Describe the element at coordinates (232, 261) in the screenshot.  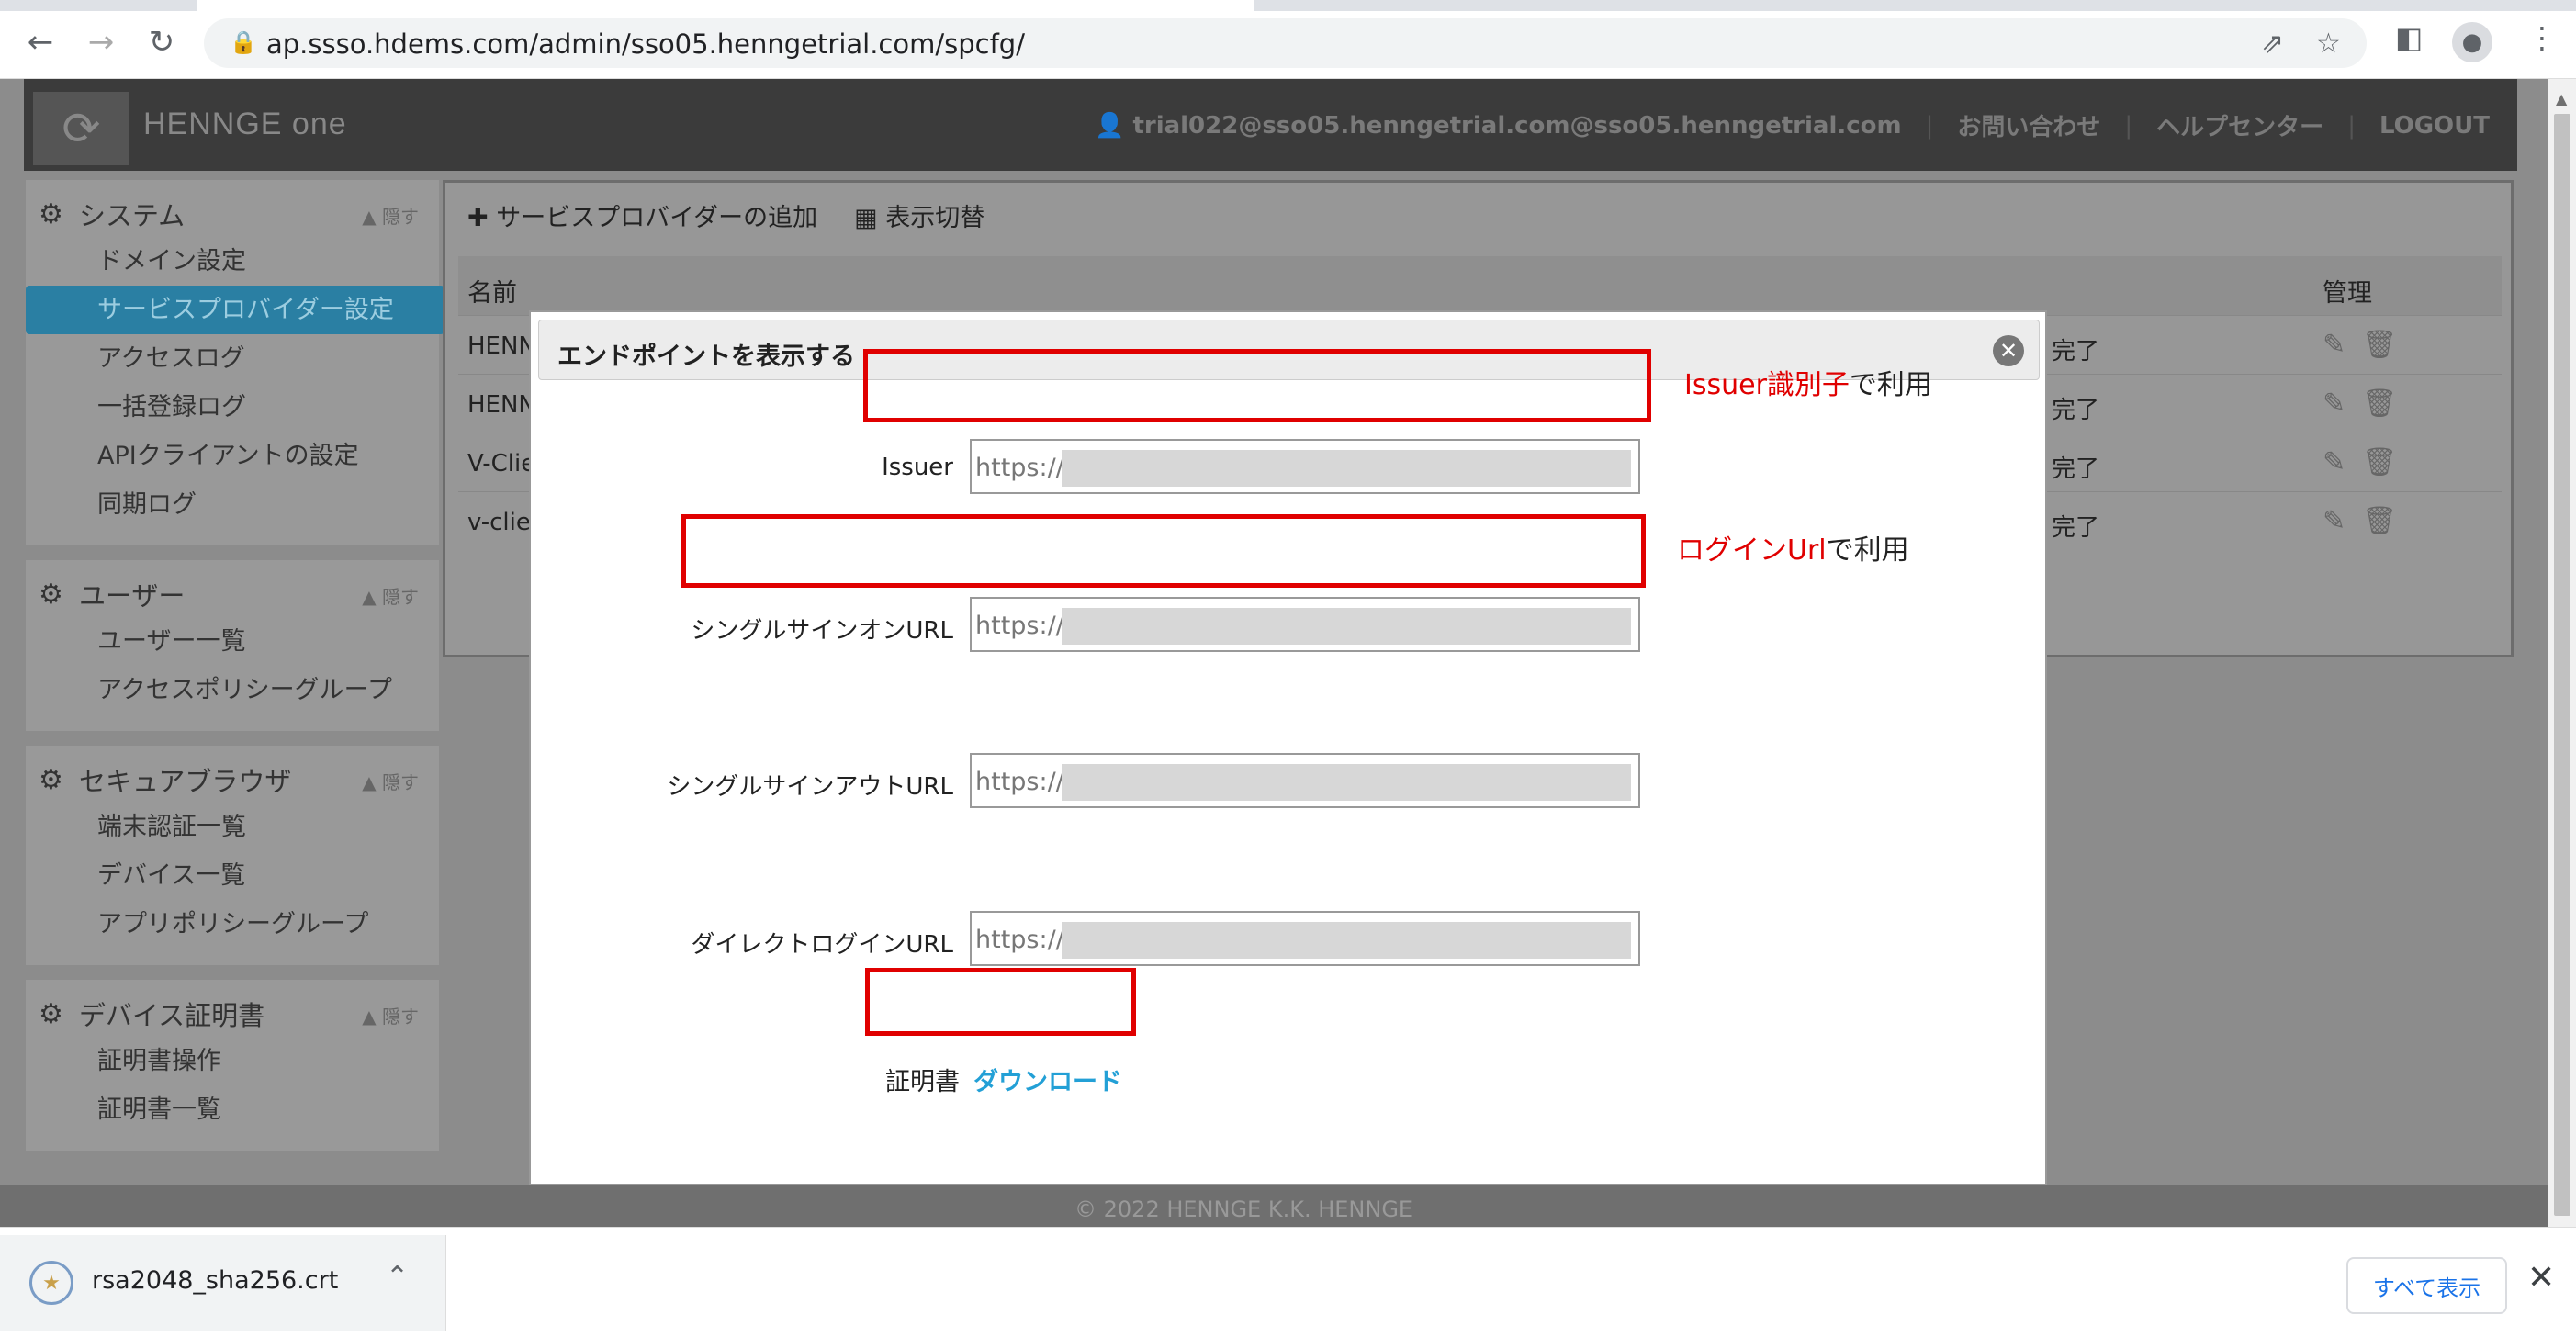
I see `sidebar-item-domain: ドメイン設定` at that location.